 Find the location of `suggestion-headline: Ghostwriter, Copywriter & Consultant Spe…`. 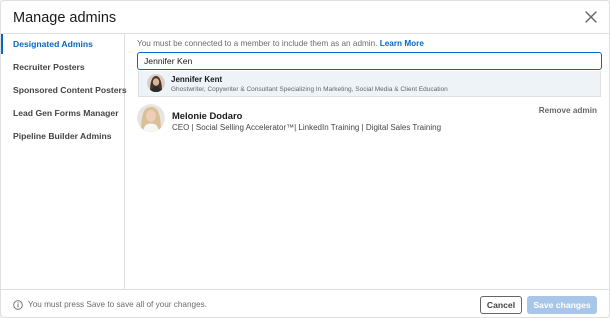

suggestion-headline: Ghostwriter, Copywriter & Consultant Spe… is located at coordinates (309, 89).